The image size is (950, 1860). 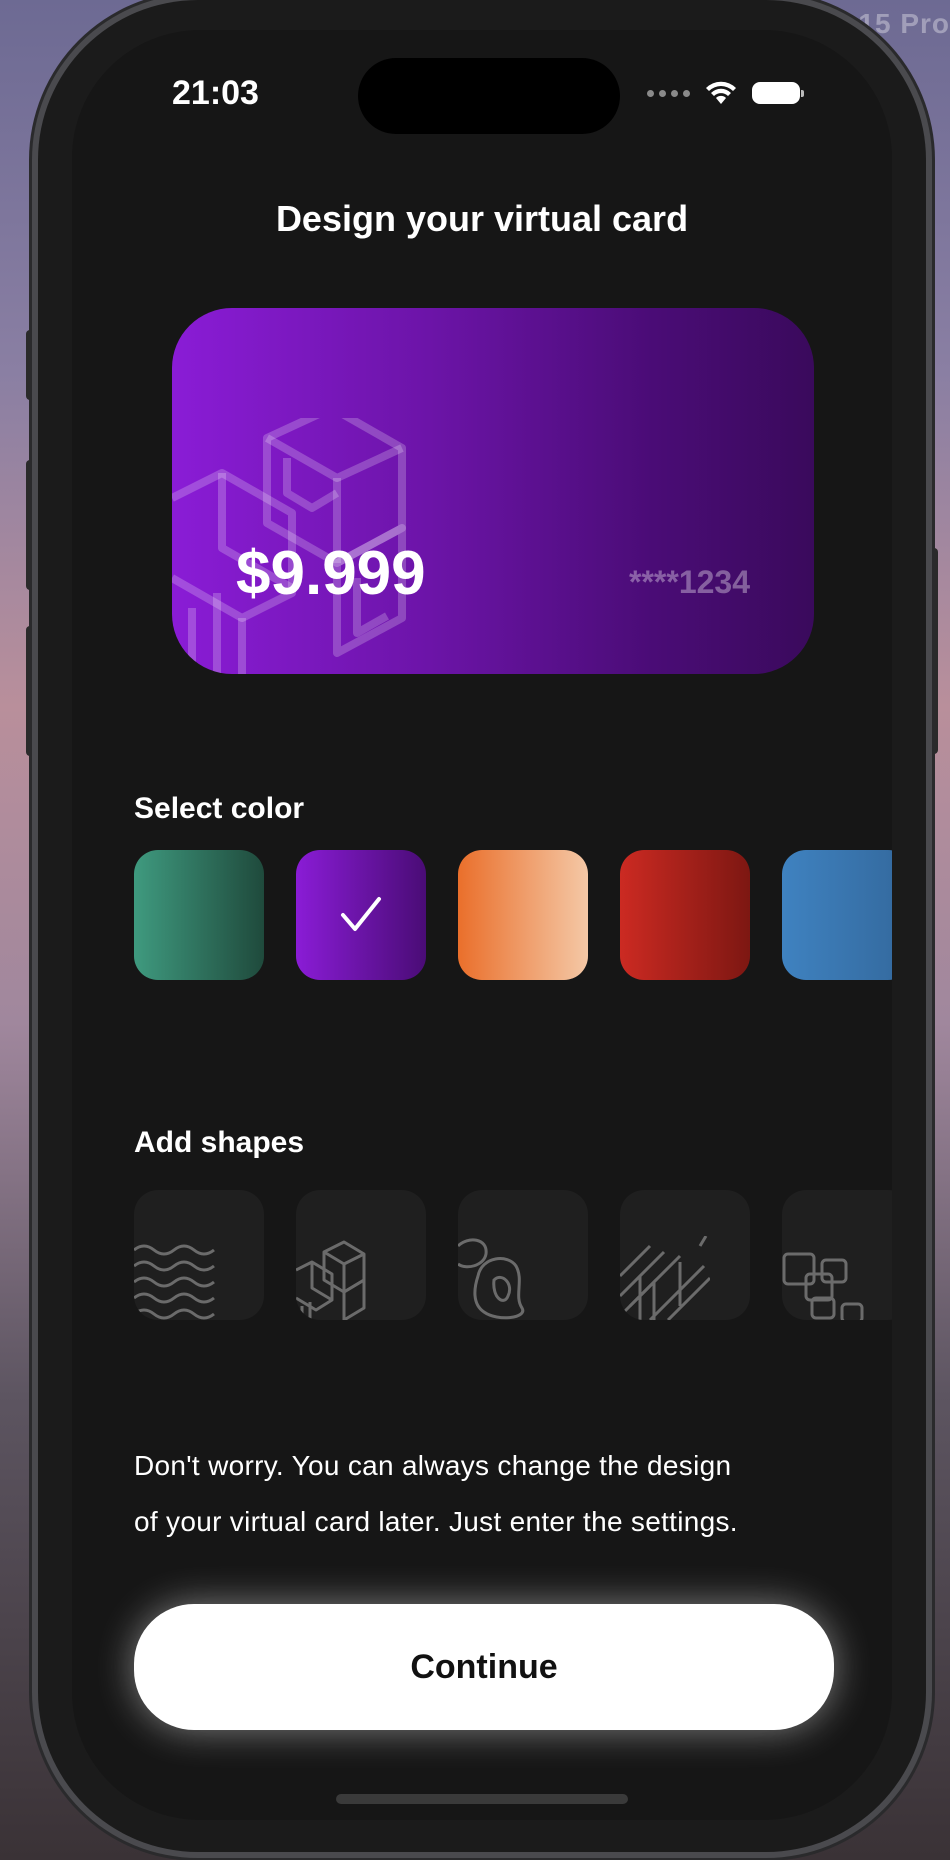 I want to click on dynamic-island, so click(x=489, y=96).